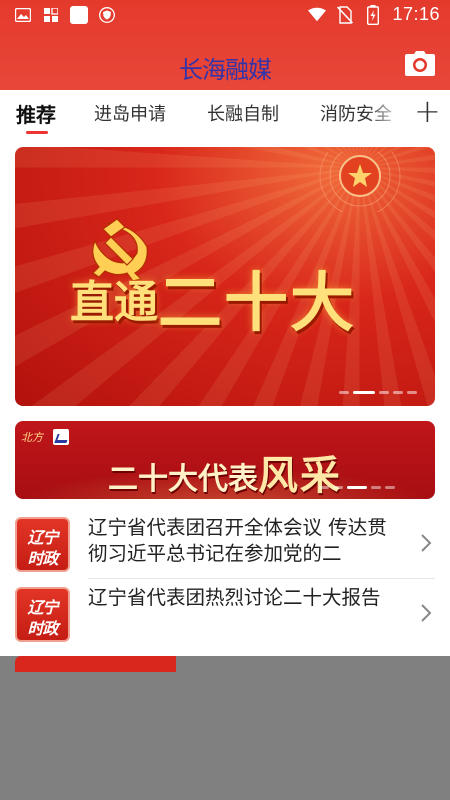 The height and width of the screenshot is (800, 450). Describe the element at coordinates (225, 70) in the screenshot. I see `app-logo: 长海融媒` at that location.